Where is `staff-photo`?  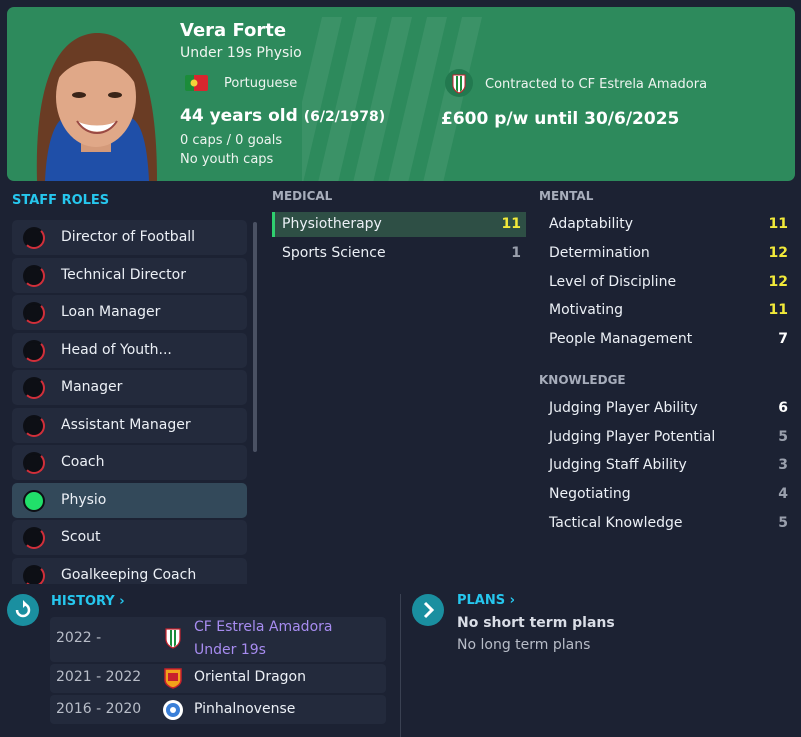 staff-photo is located at coordinates (94, 99).